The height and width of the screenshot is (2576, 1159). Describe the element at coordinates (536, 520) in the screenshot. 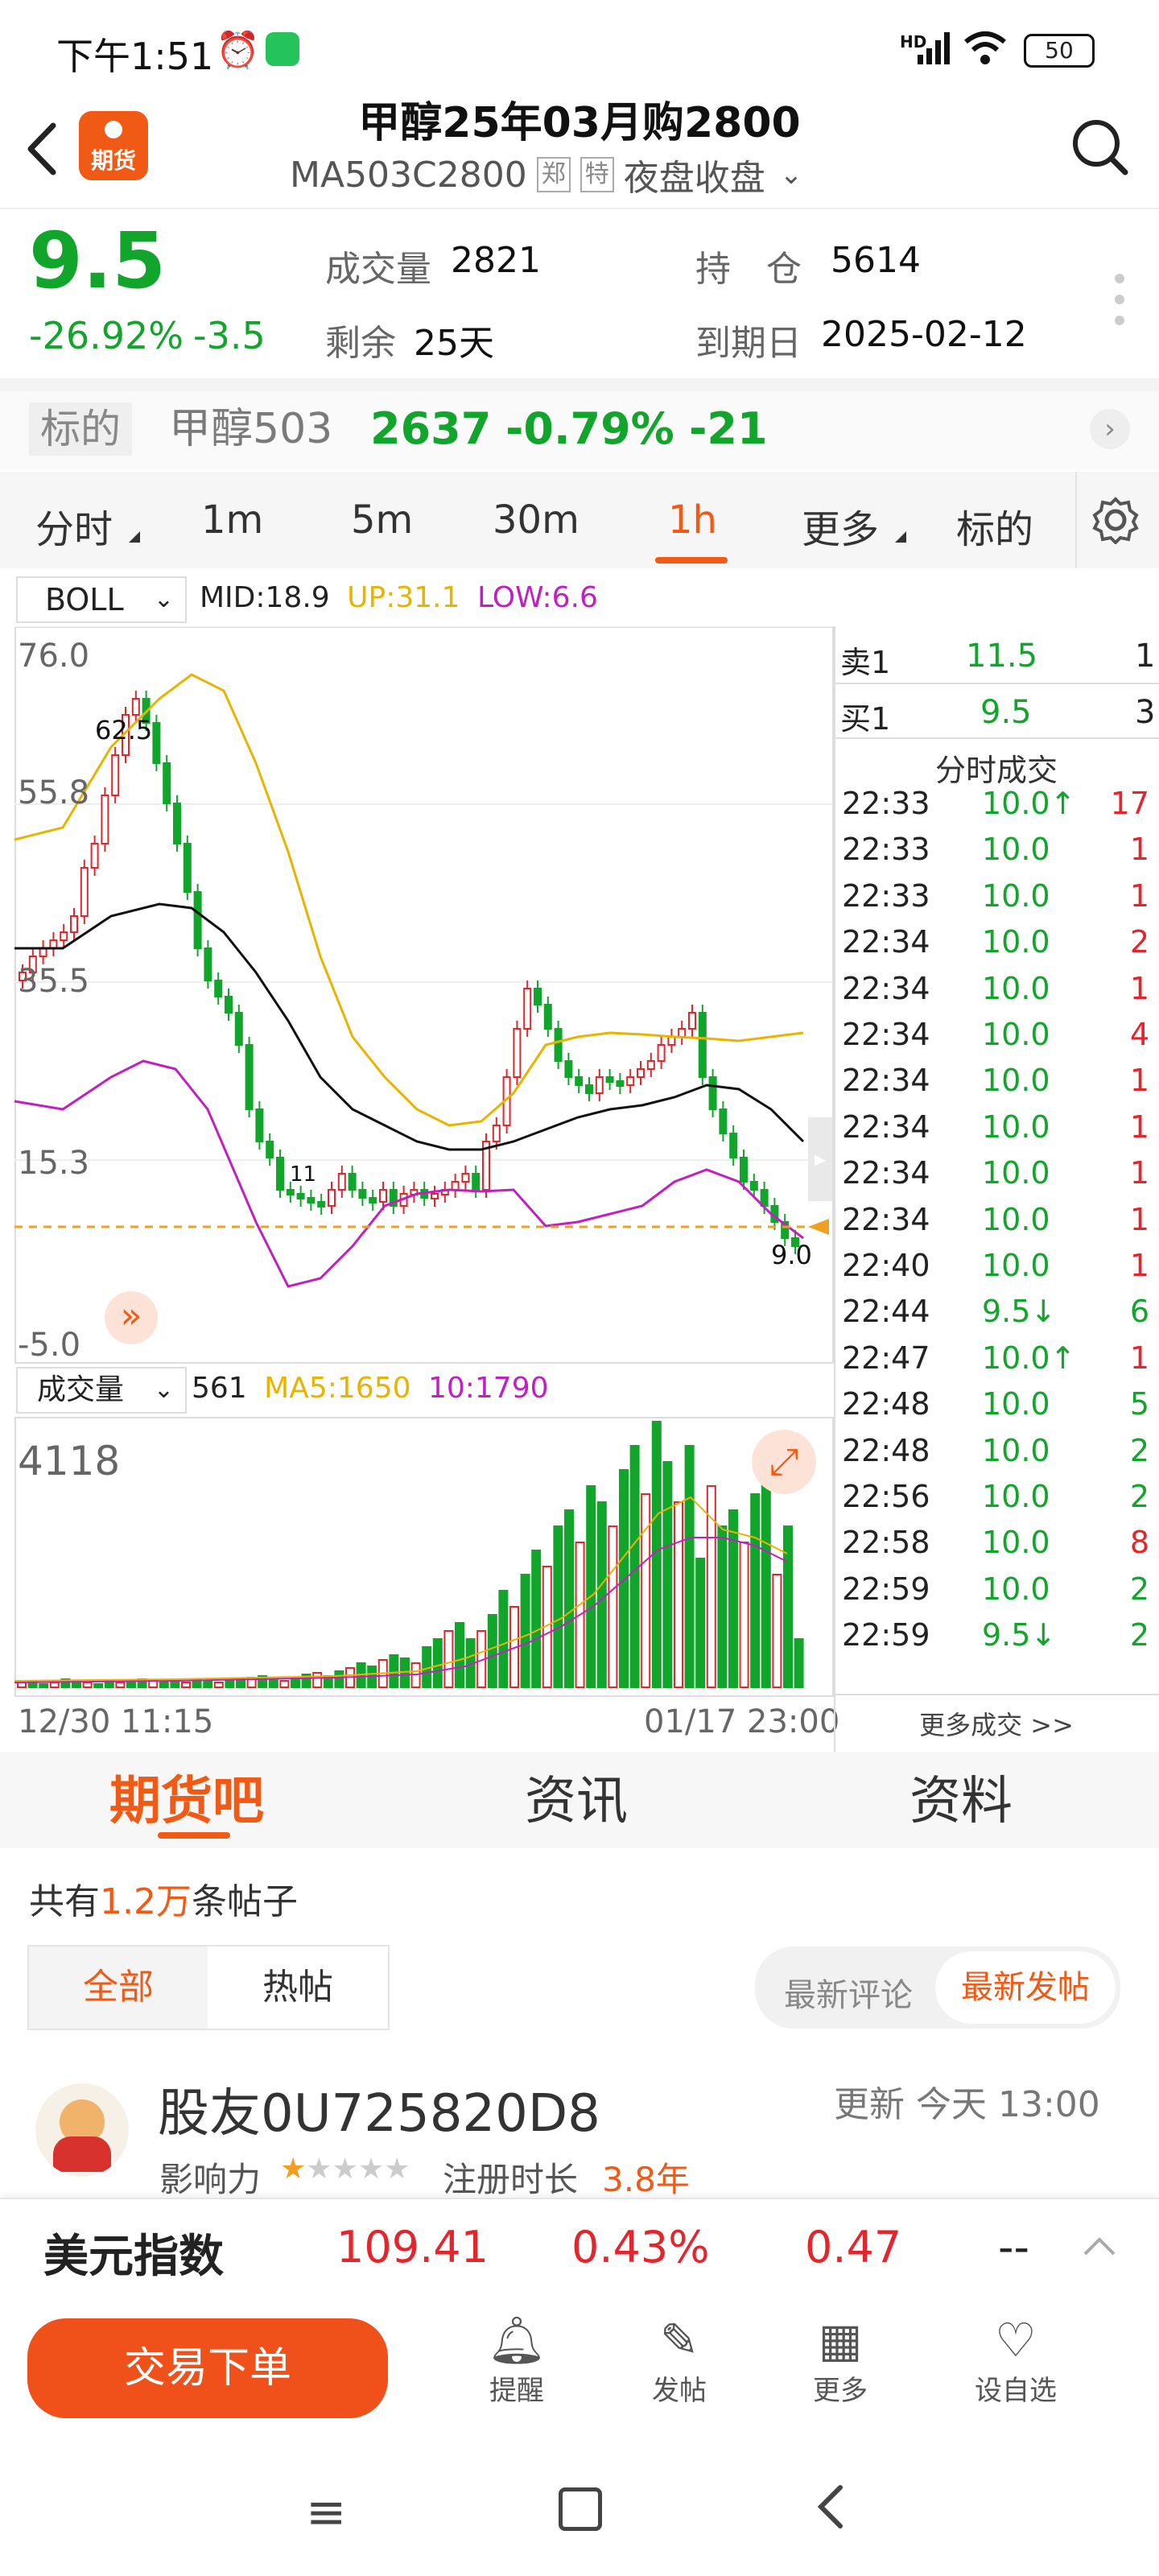

I see `tab-30m: 30m` at that location.